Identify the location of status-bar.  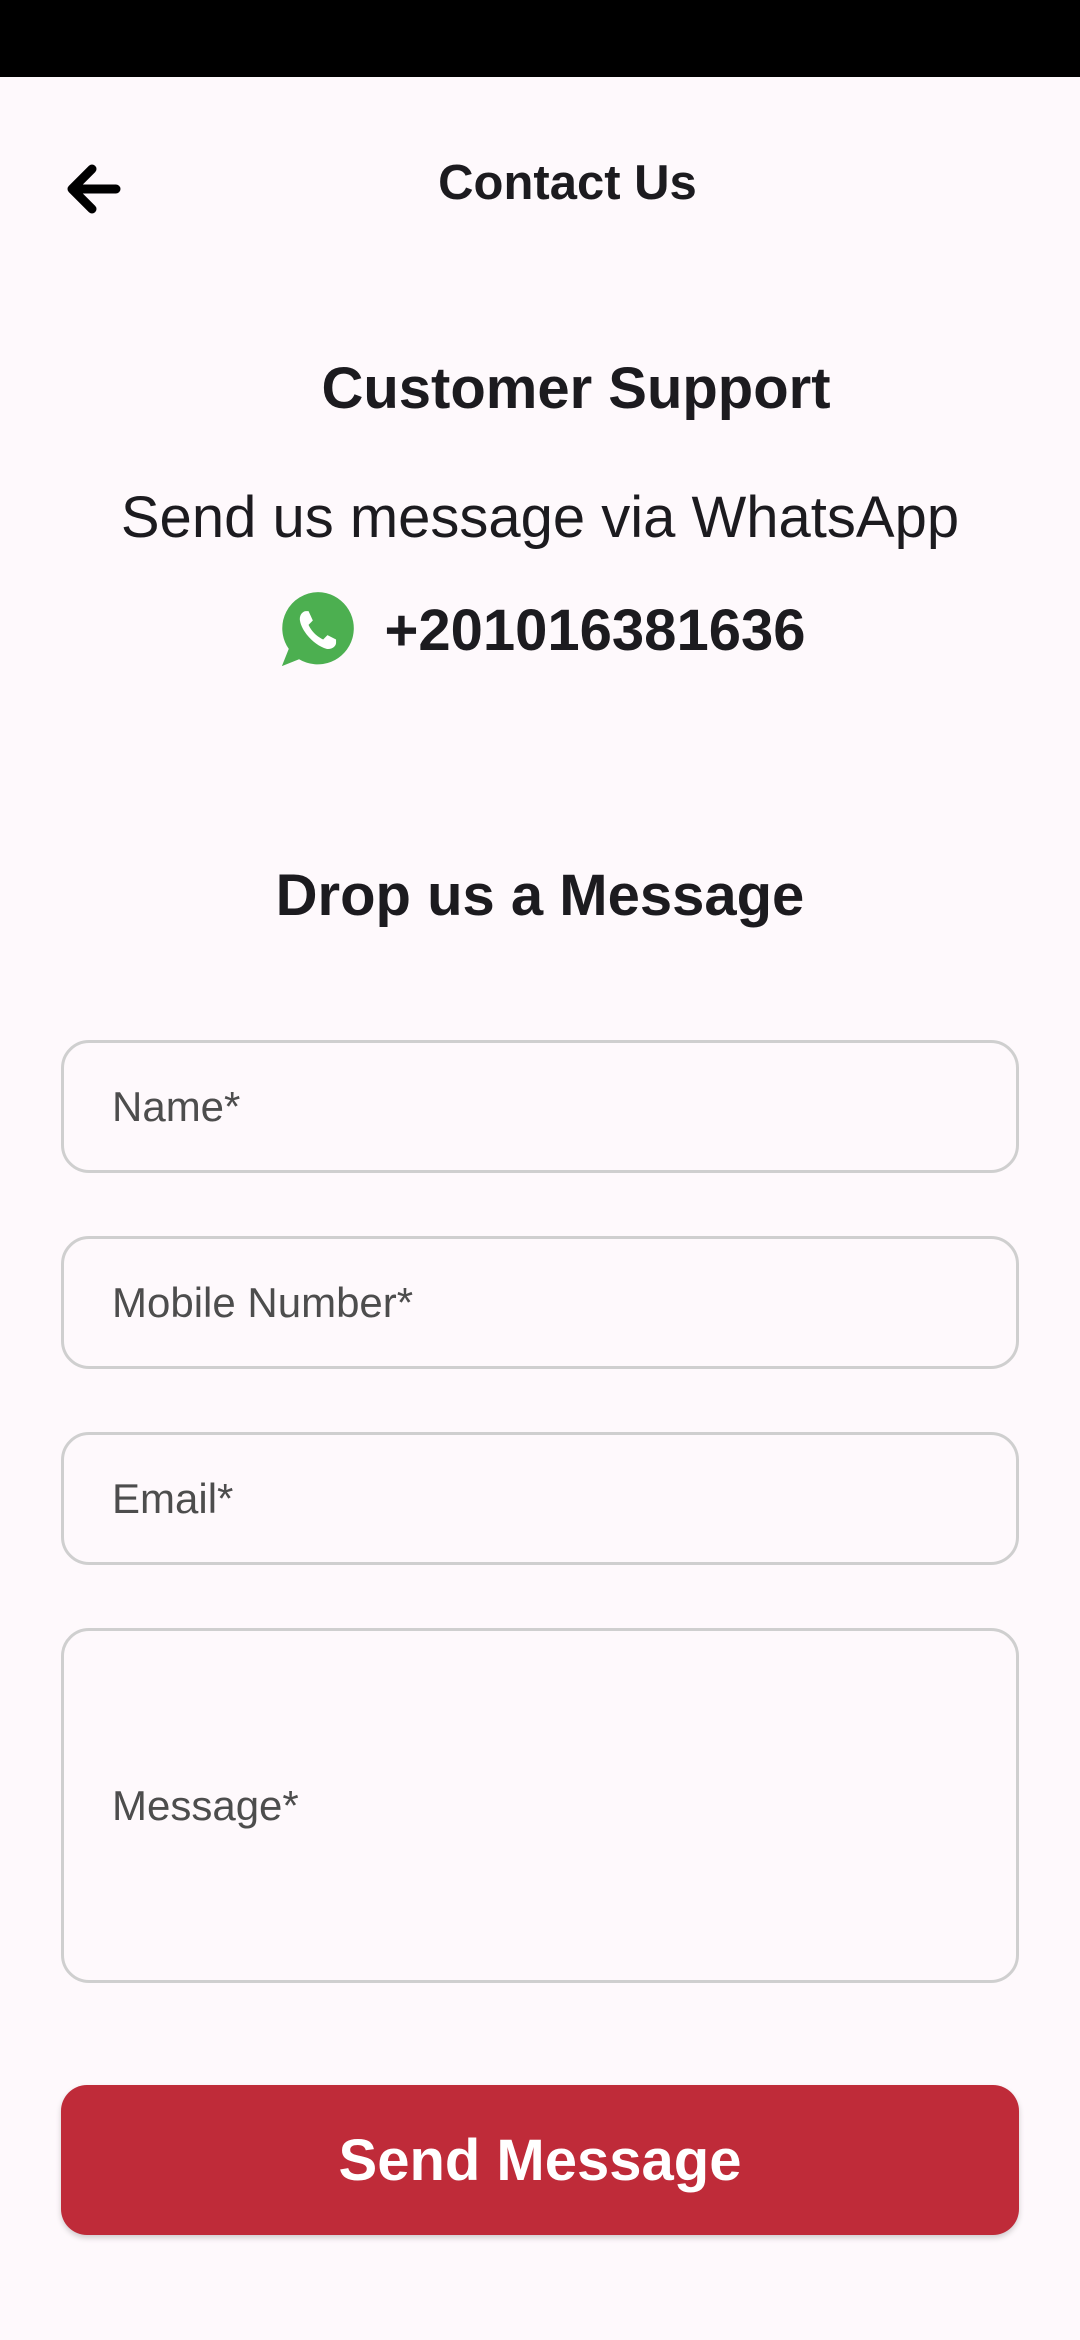
(540, 38).